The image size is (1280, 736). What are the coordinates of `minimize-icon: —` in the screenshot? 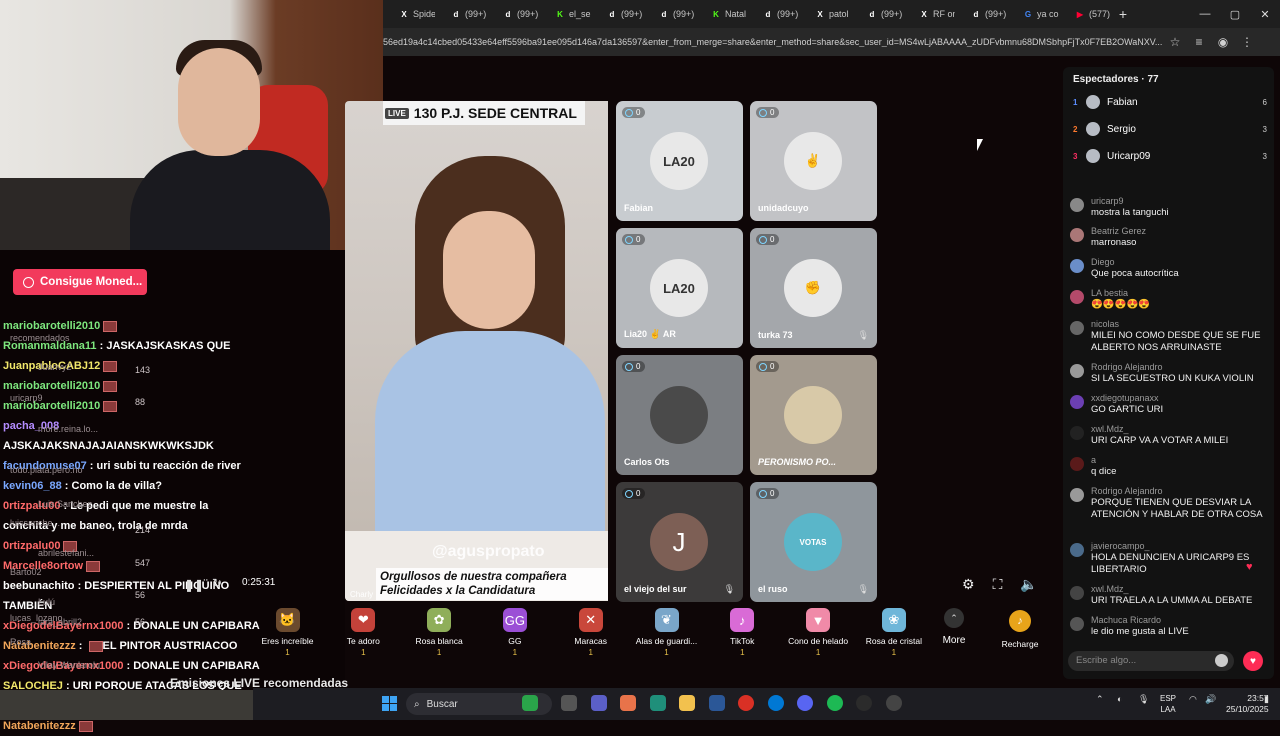 It's located at (1205, 14).